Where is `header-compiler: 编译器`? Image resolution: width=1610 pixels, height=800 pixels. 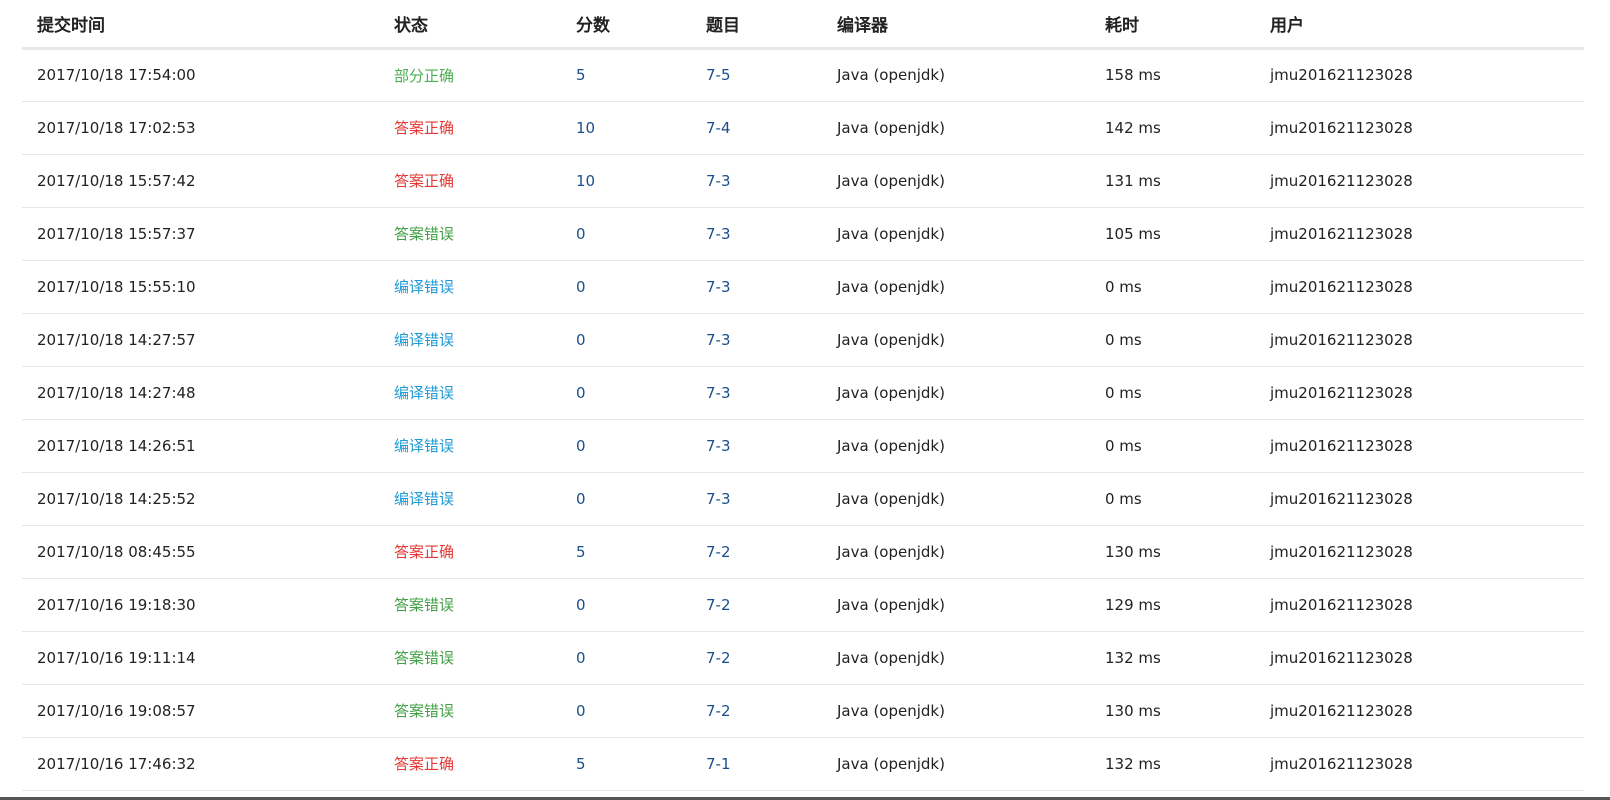
header-compiler: 编译器 is located at coordinates (956, 25).